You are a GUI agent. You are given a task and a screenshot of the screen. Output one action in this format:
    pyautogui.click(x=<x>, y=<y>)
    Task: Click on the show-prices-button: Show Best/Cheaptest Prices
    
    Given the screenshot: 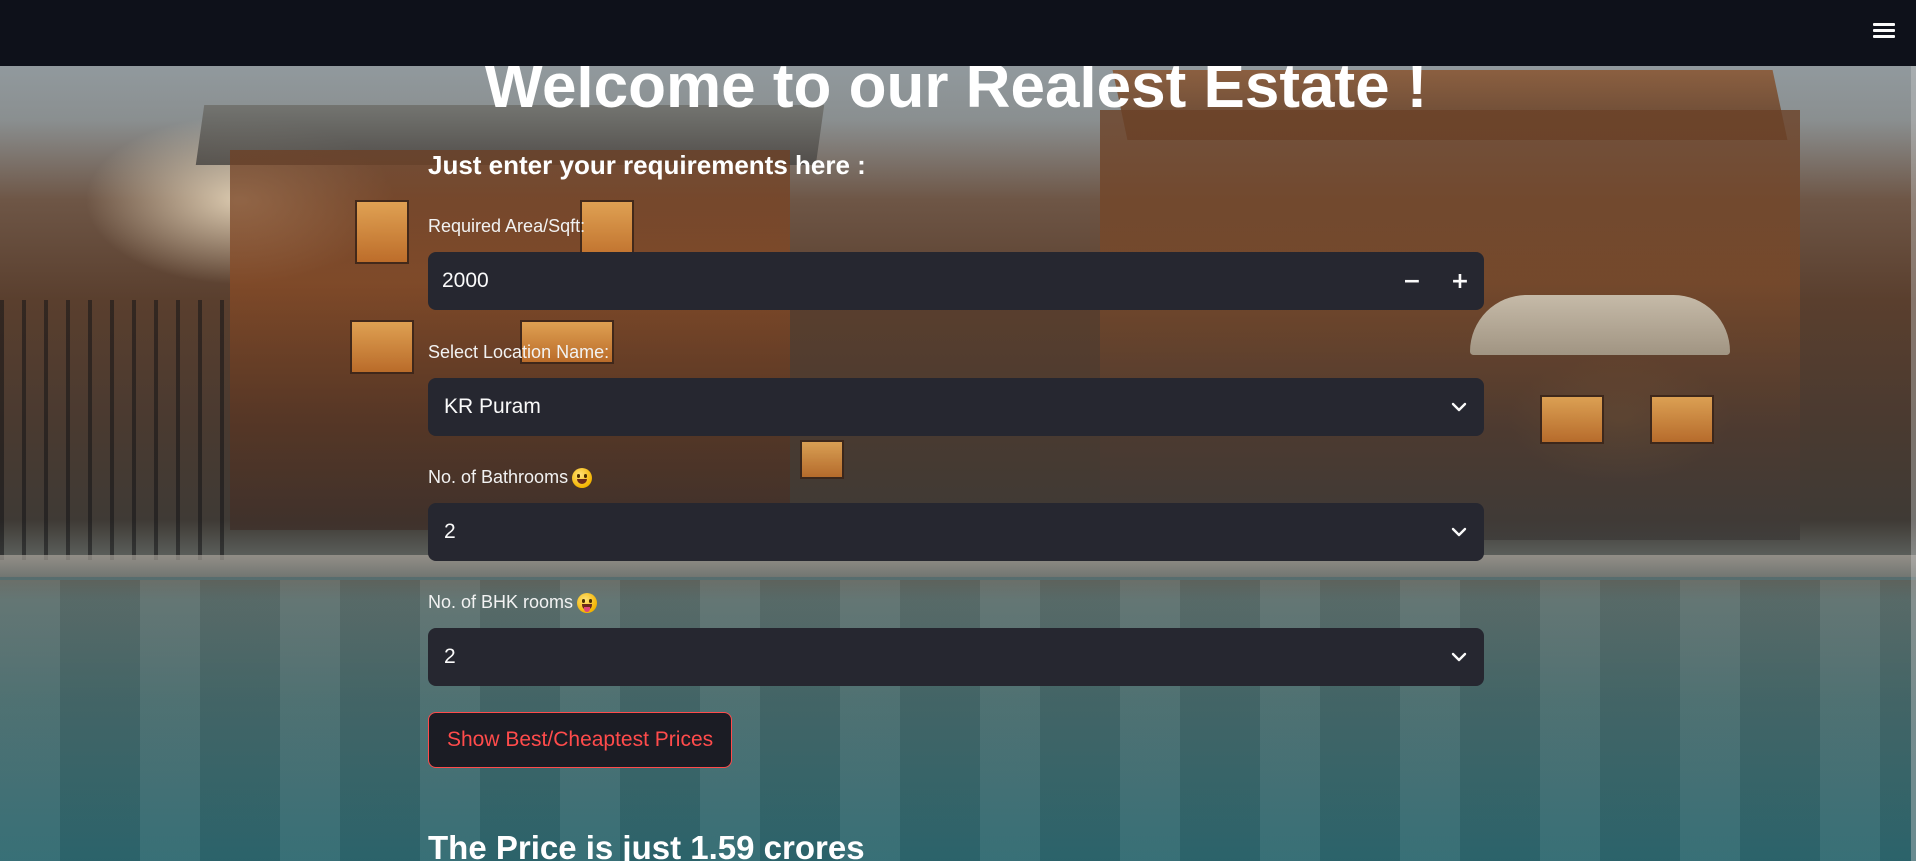 What is the action you would take?
    pyautogui.click(x=580, y=740)
    